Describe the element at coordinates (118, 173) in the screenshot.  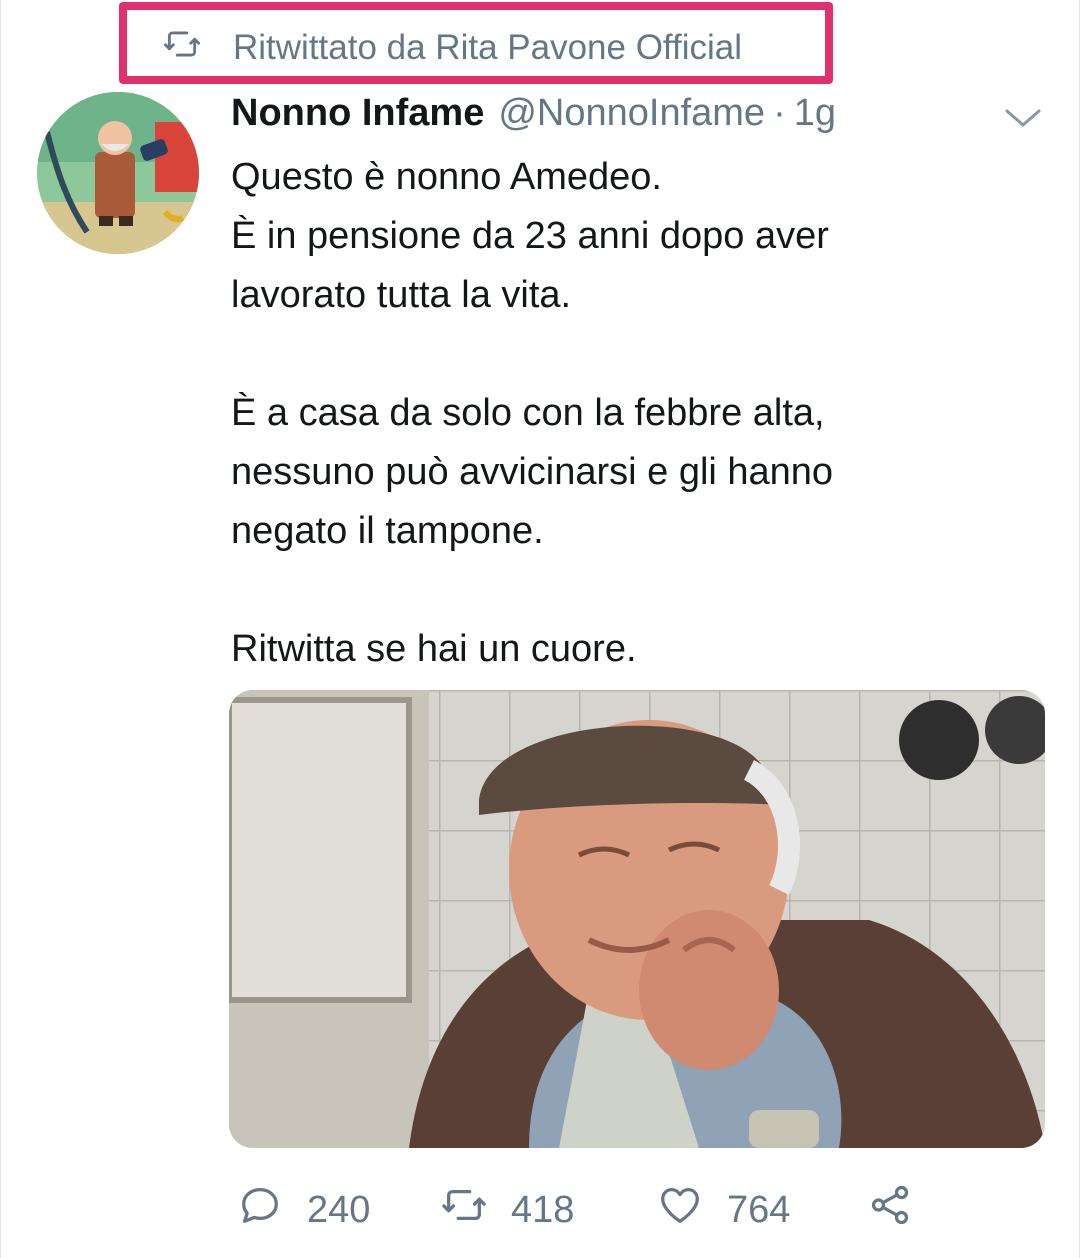
I see `avatar` at that location.